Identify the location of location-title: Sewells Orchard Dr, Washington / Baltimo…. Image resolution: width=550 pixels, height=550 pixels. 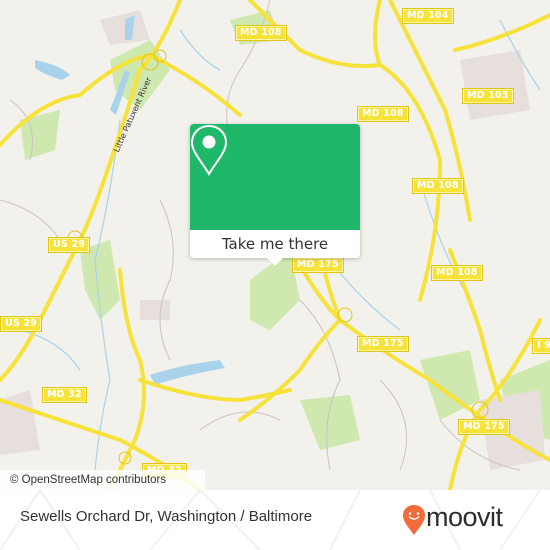
(166, 516).